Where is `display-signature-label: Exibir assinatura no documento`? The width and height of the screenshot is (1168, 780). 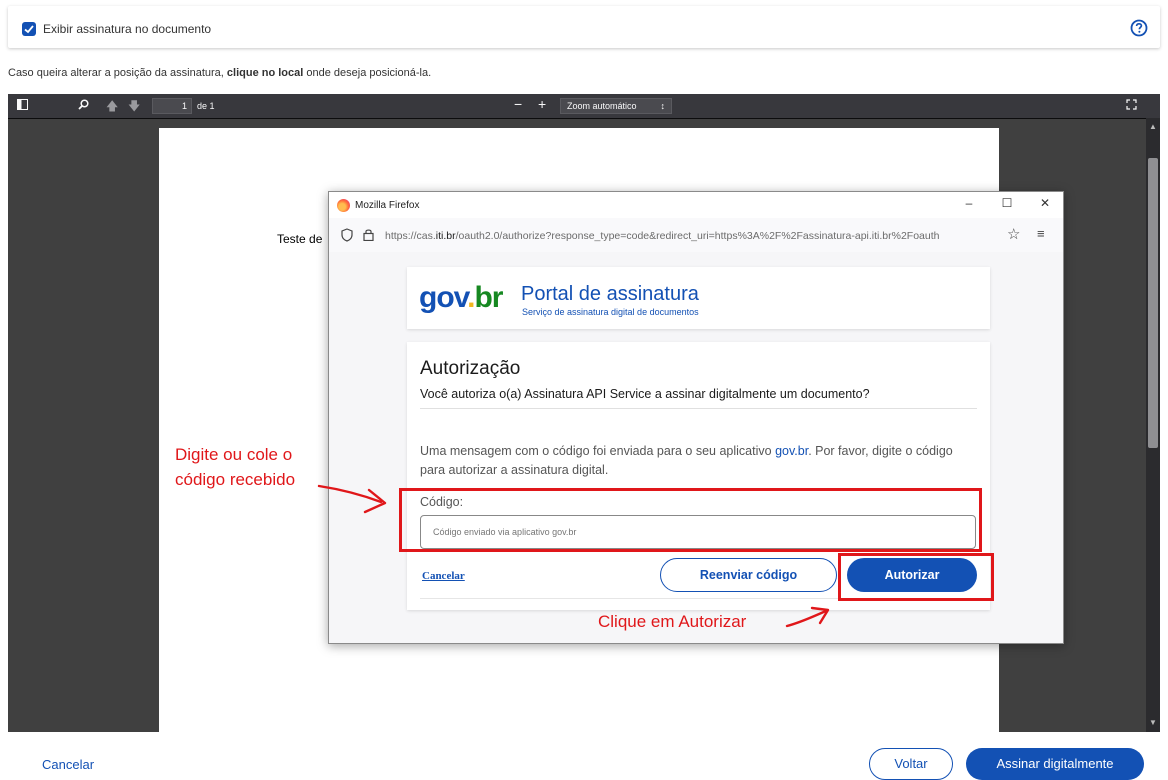
display-signature-label: Exibir assinatura no documento is located at coordinates (127, 29).